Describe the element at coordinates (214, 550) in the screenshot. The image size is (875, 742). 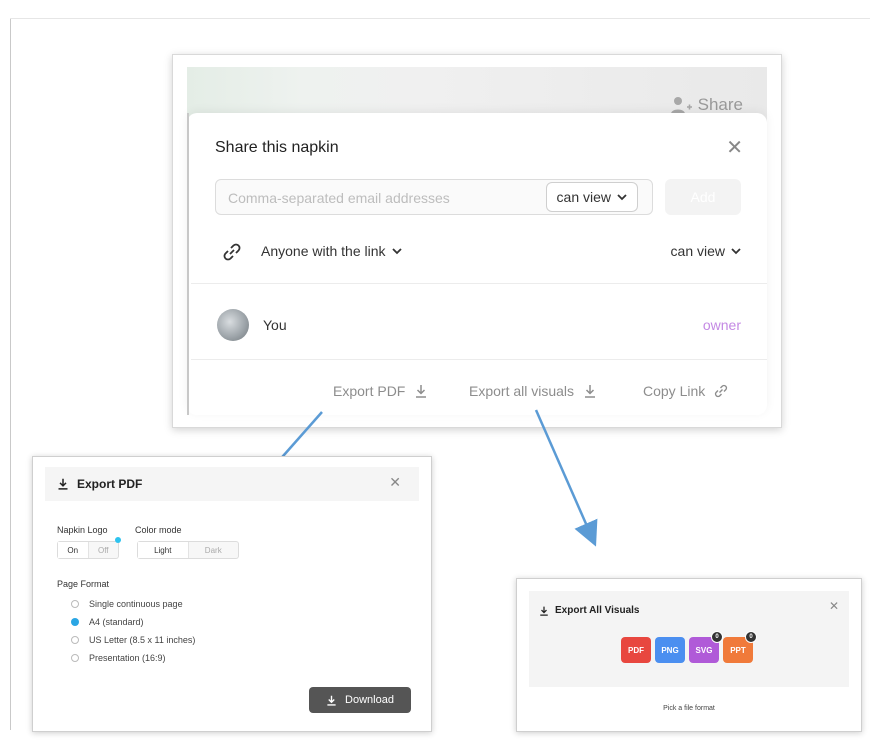
I see `color-dark-option: Dark` at that location.